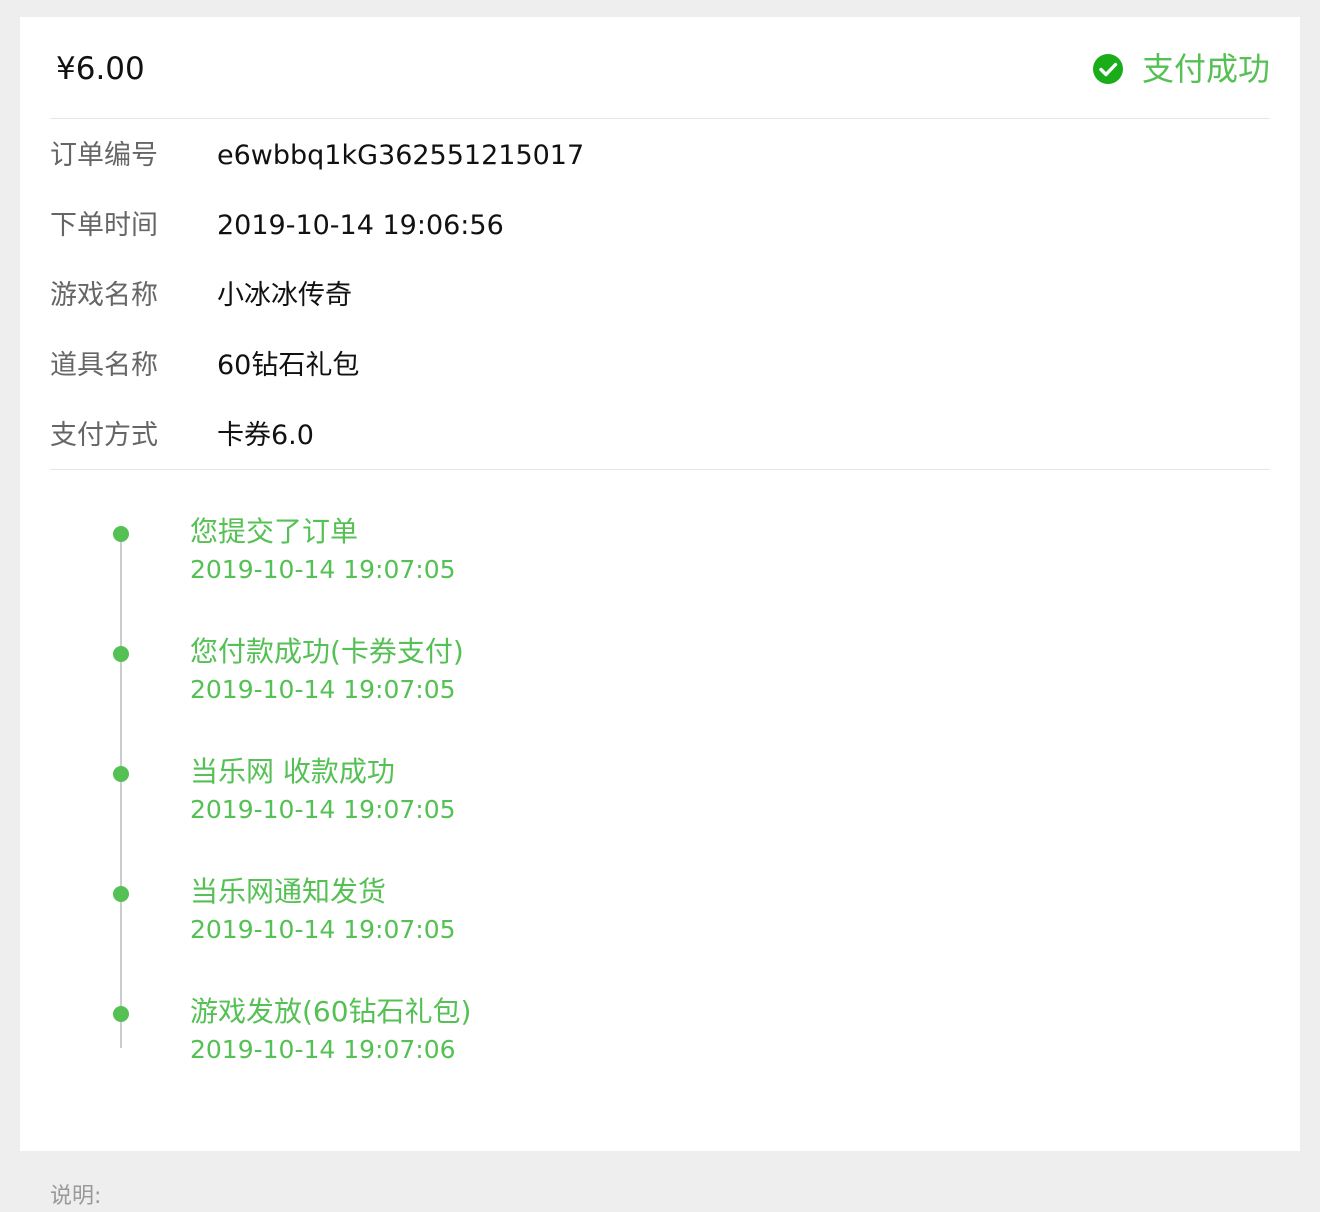 The height and width of the screenshot is (1212, 1320). Describe the element at coordinates (76, 1196) in the screenshot. I see `notes-label: 说明:` at that location.